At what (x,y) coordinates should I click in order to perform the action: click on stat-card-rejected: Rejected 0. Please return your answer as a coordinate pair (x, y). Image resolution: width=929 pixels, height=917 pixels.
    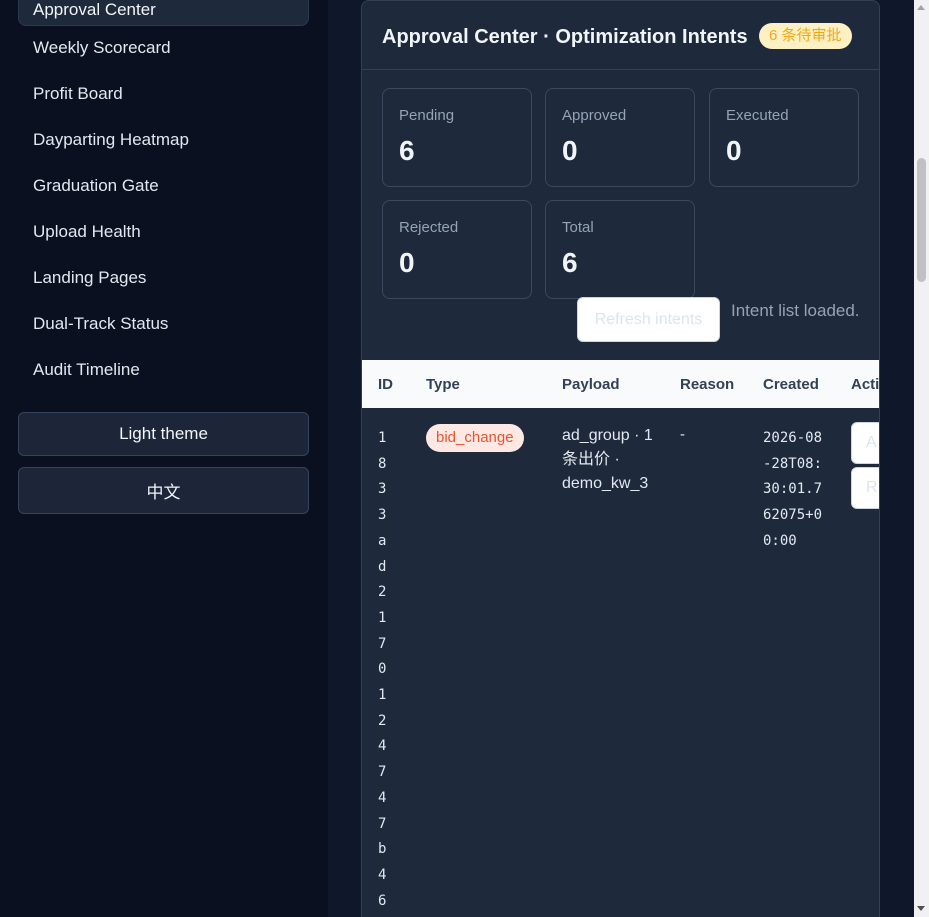
    Looking at the image, I should click on (457, 249).